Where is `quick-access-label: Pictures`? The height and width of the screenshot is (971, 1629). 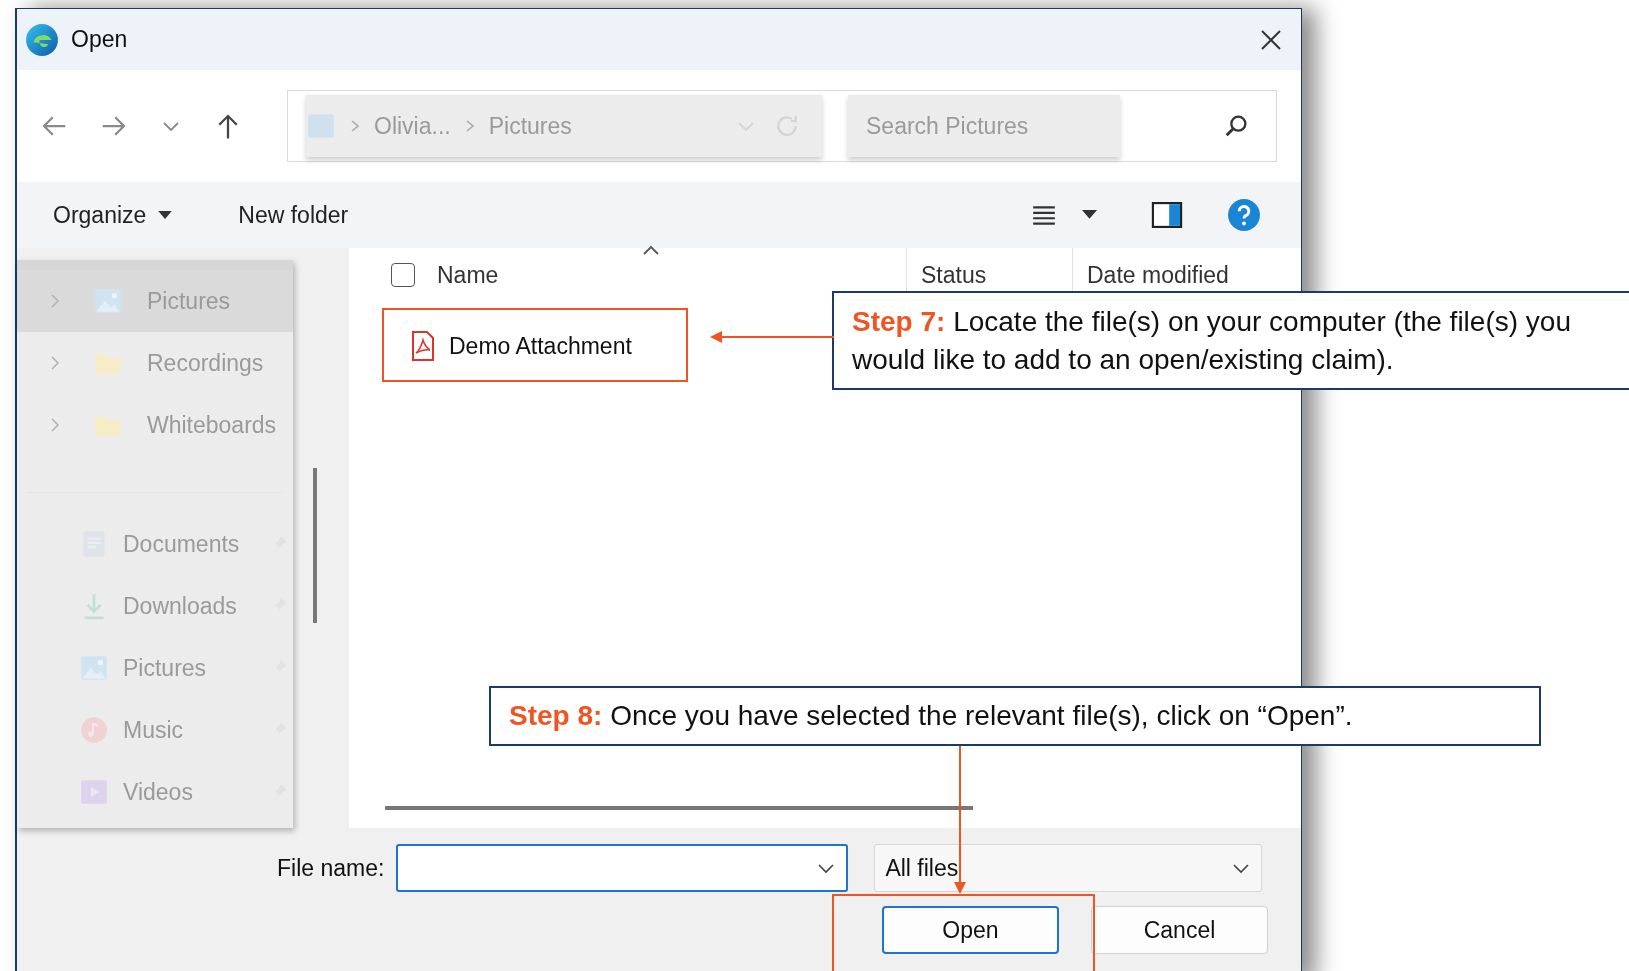
quick-access-label: Pictures is located at coordinates (165, 668).